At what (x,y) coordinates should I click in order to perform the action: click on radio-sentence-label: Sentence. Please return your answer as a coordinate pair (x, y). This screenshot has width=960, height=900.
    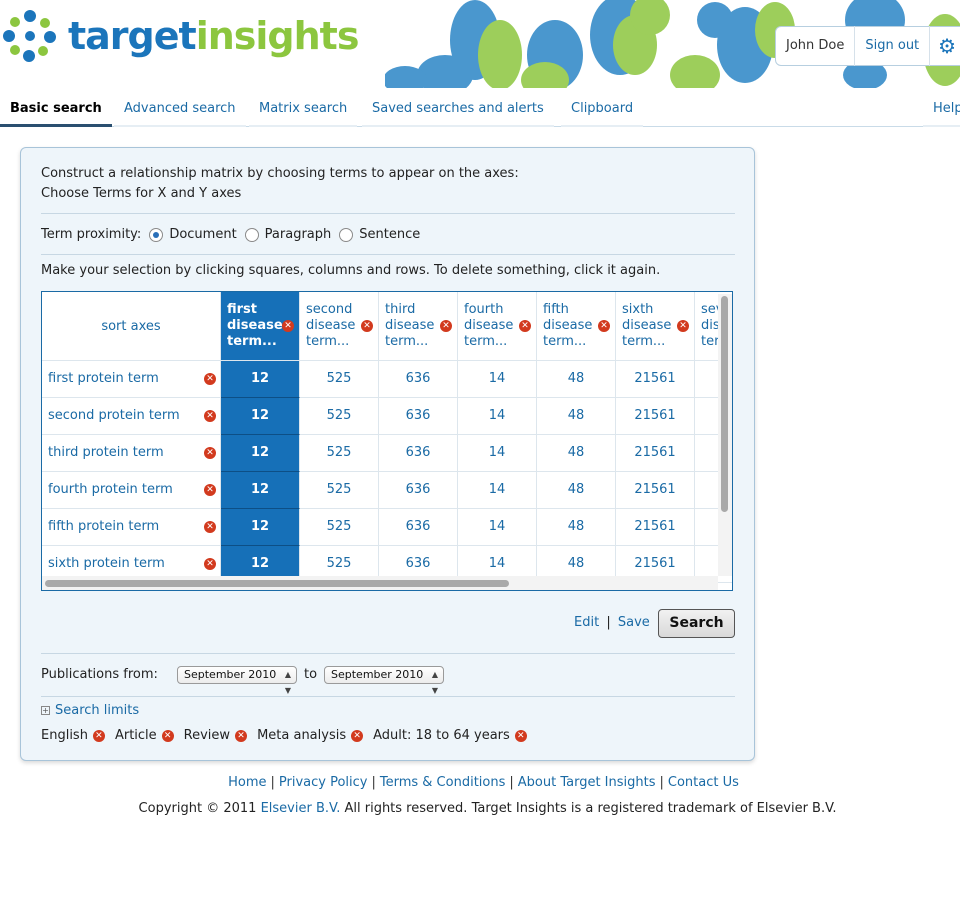
    Looking at the image, I should click on (389, 234).